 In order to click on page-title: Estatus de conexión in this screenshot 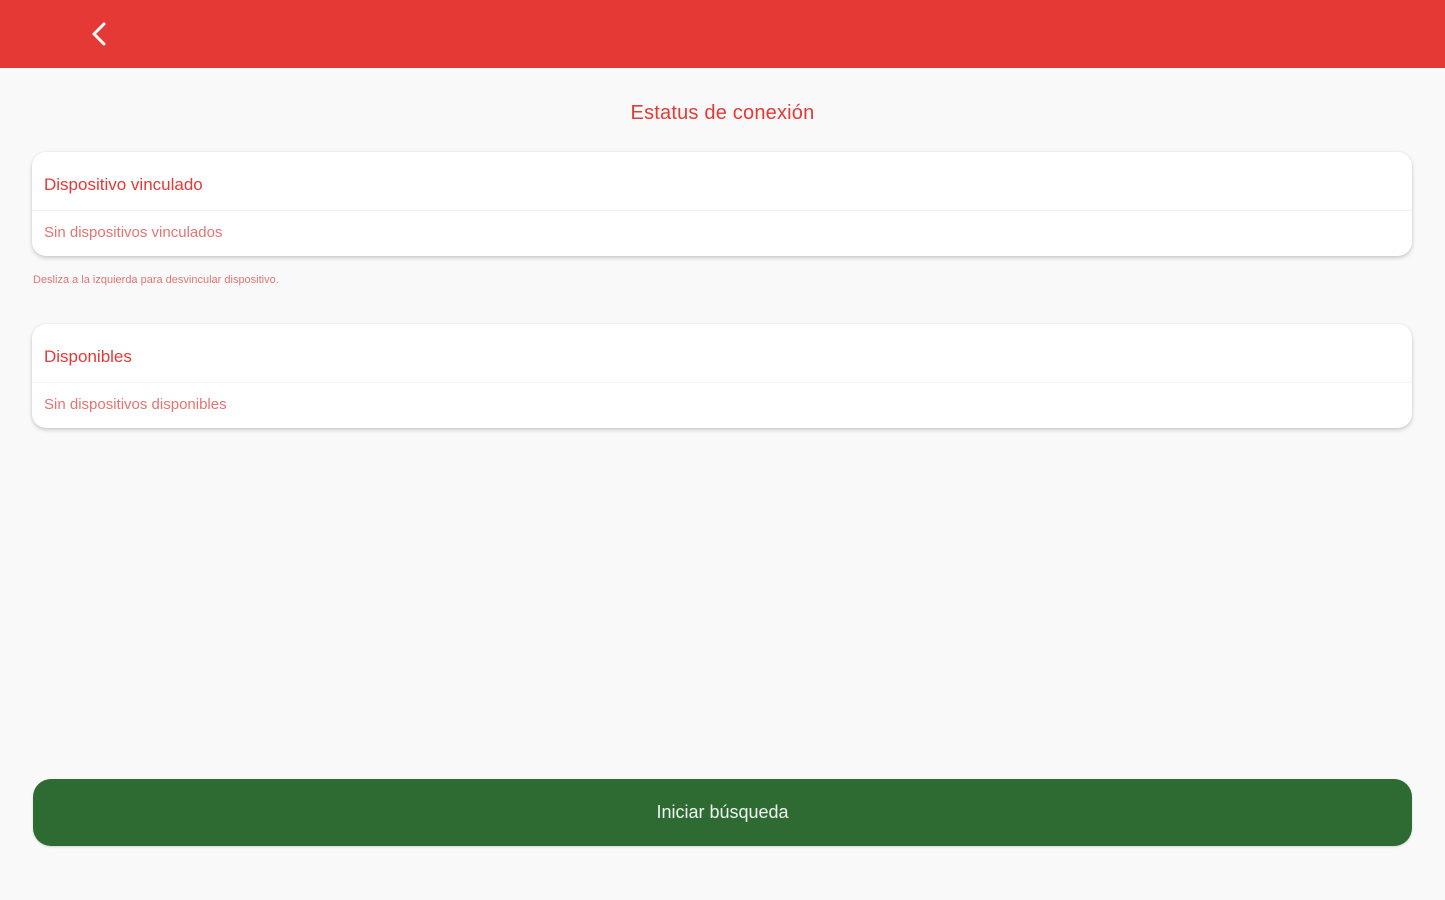, I will do `click(722, 113)`.